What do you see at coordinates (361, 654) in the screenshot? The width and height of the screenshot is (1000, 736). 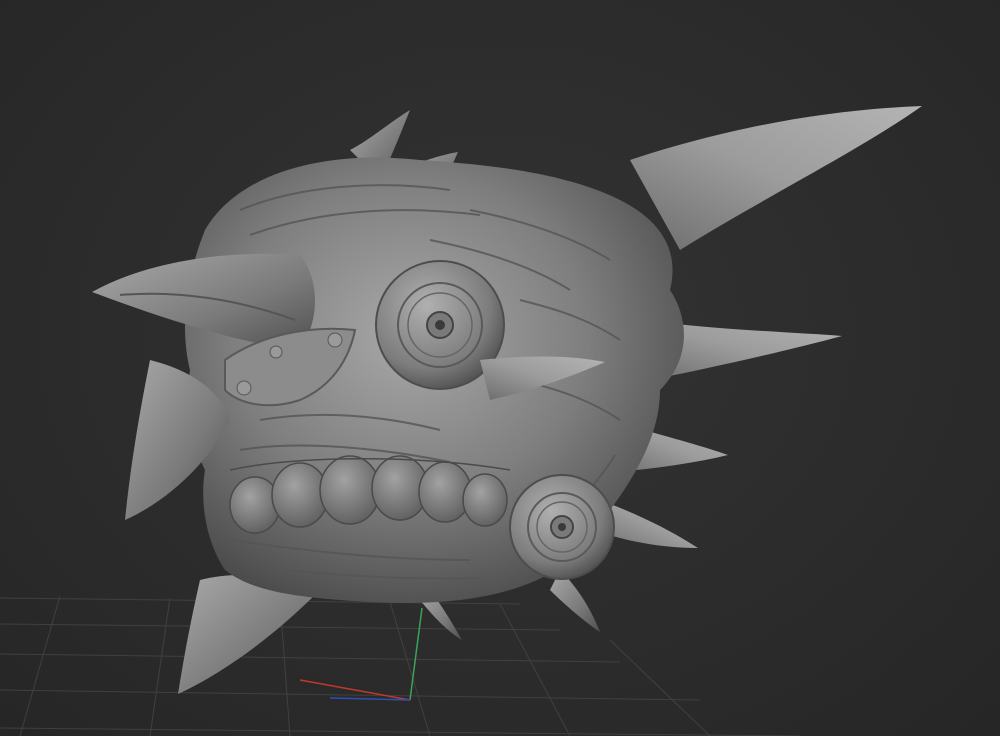 I see `axis-gizmo` at bounding box center [361, 654].